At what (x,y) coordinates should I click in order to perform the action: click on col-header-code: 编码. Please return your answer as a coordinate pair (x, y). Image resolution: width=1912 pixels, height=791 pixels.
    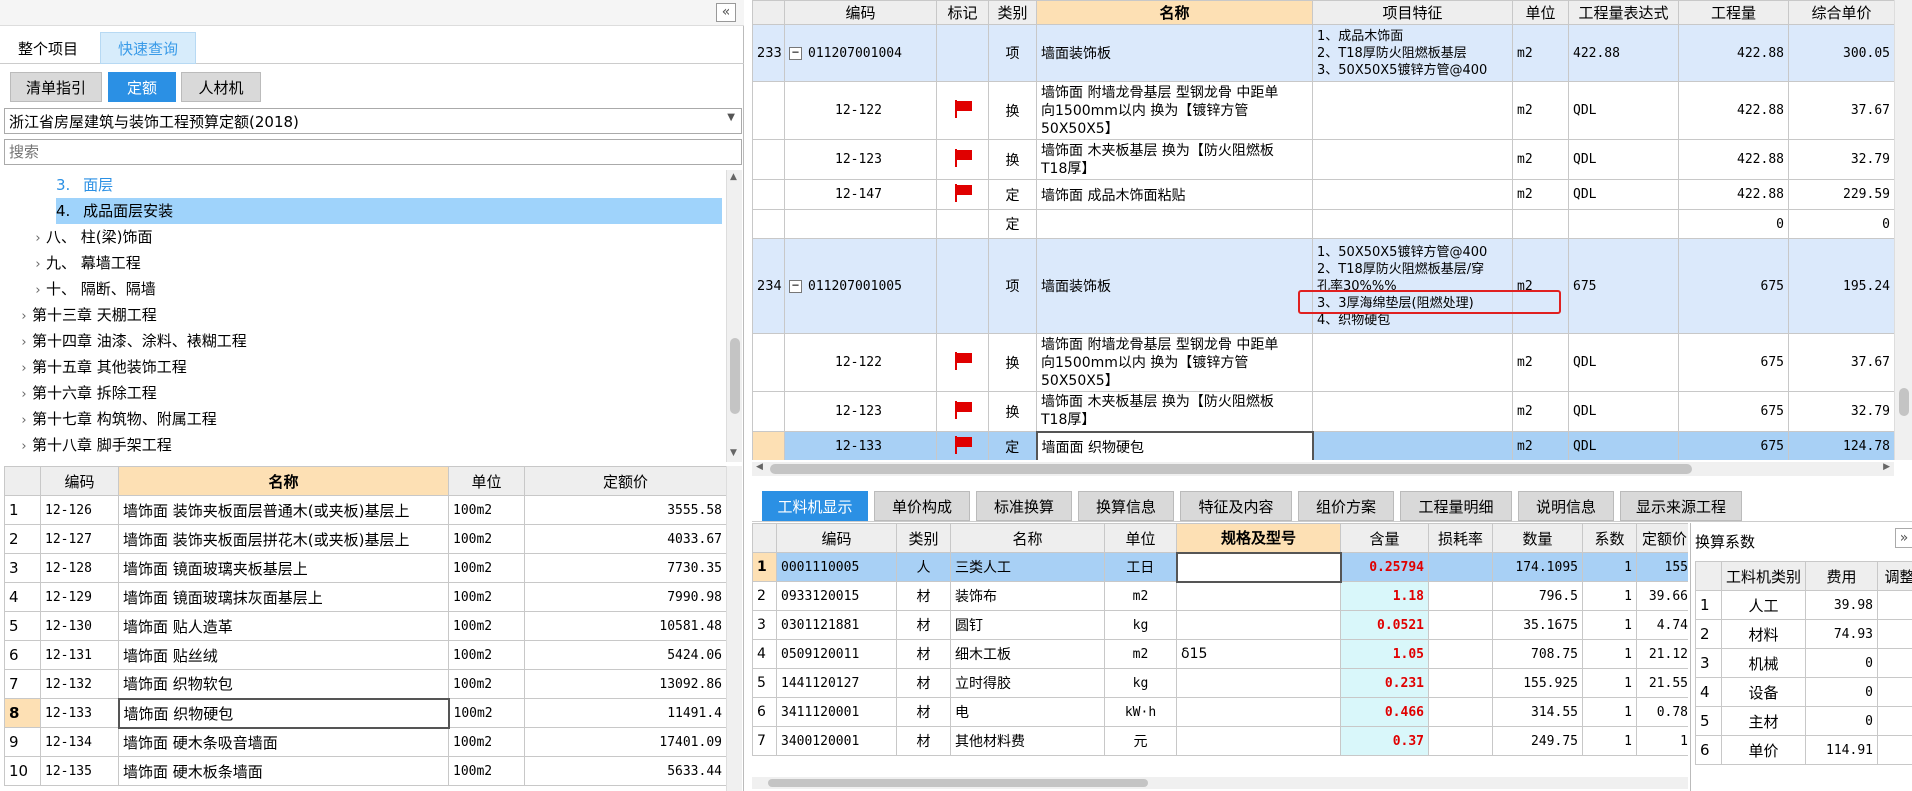
    Looking at the image, I should click on (79, 481).